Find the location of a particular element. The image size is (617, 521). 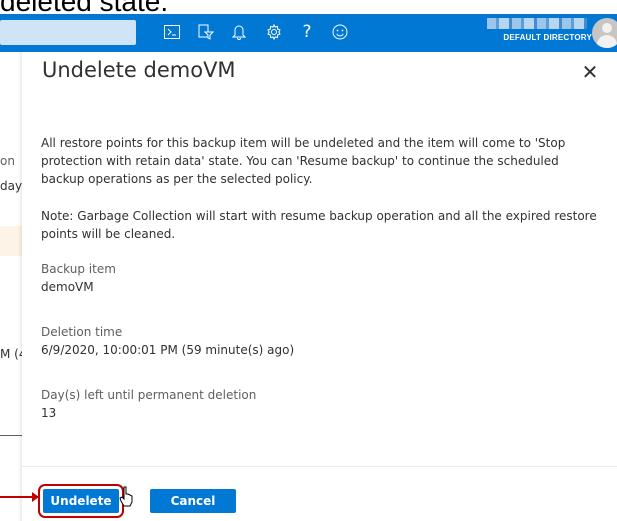

close-icon: ✕ is located at coordinates (590, 72).